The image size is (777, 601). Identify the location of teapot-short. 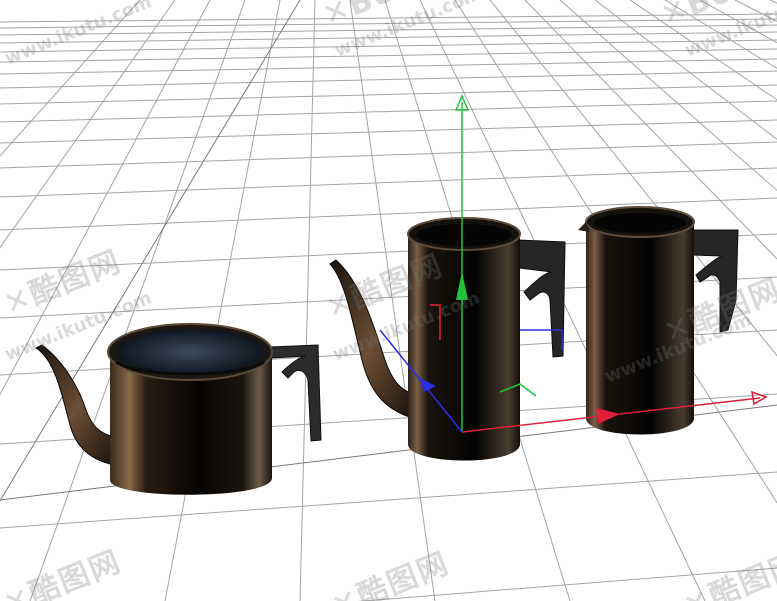
(178, 409).